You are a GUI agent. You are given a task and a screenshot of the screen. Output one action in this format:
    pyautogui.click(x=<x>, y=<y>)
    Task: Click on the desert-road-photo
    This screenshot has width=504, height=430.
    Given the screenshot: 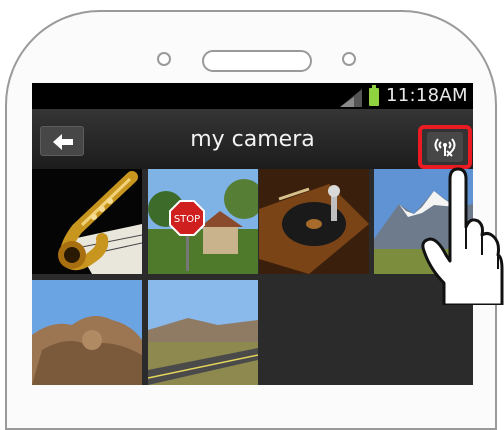 What is the action you would take?
    pyautogui.click(x=203, y=332)
    